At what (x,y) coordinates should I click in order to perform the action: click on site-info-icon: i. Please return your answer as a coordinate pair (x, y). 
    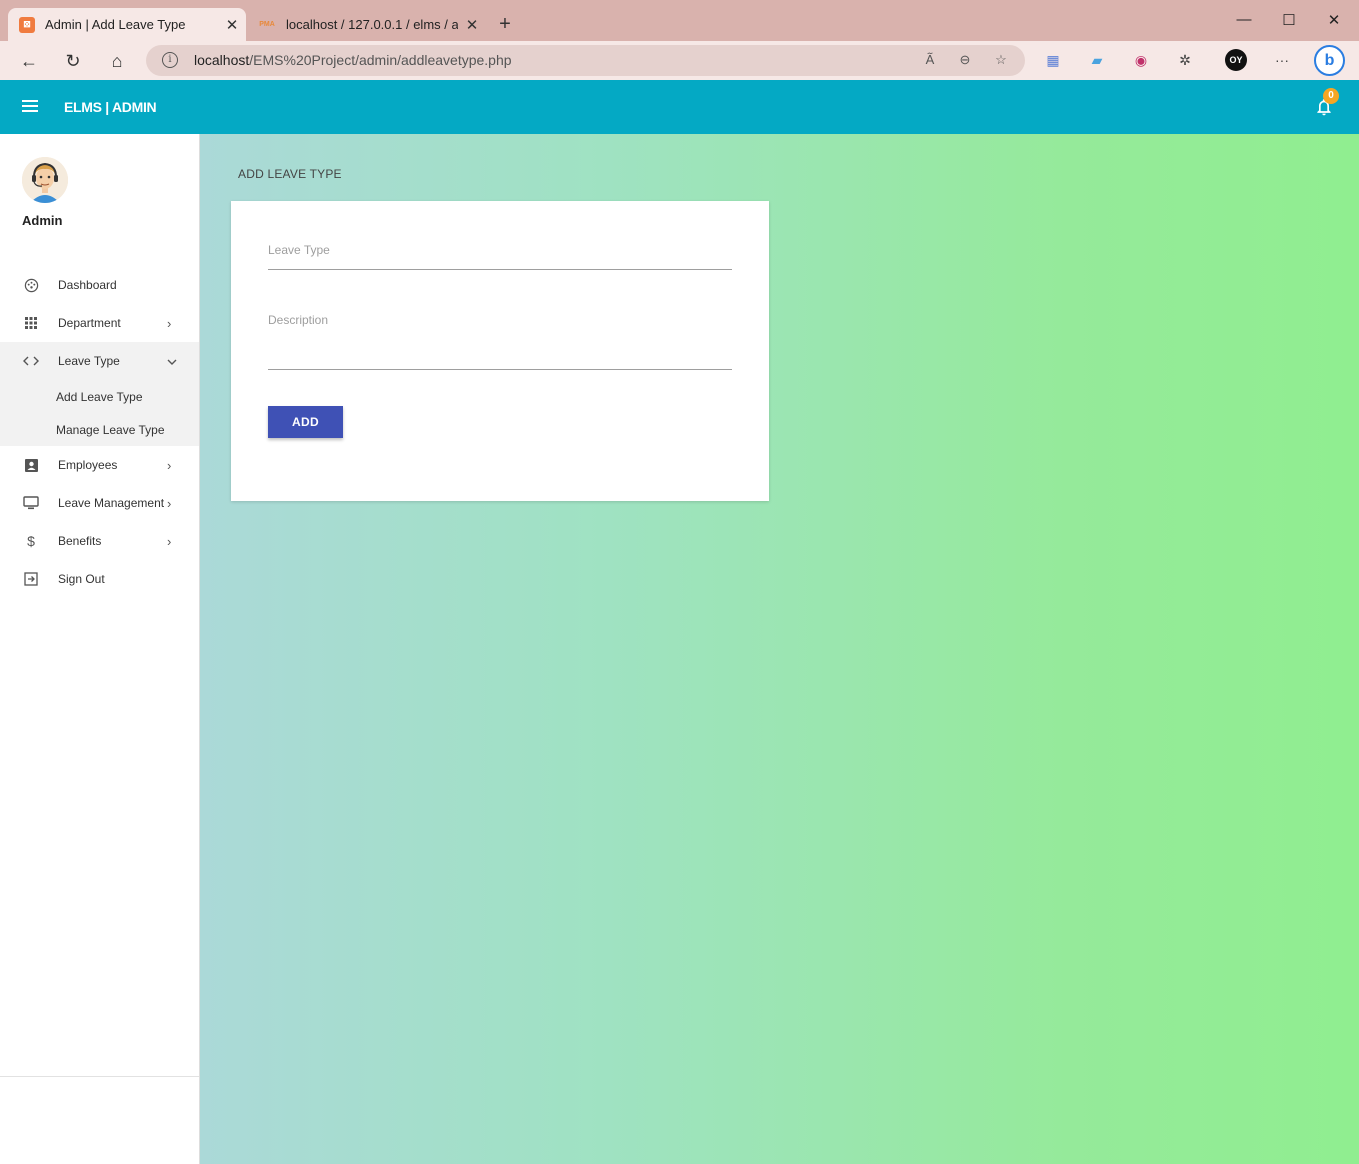
    Looking at the image, I should click on (170, 60).